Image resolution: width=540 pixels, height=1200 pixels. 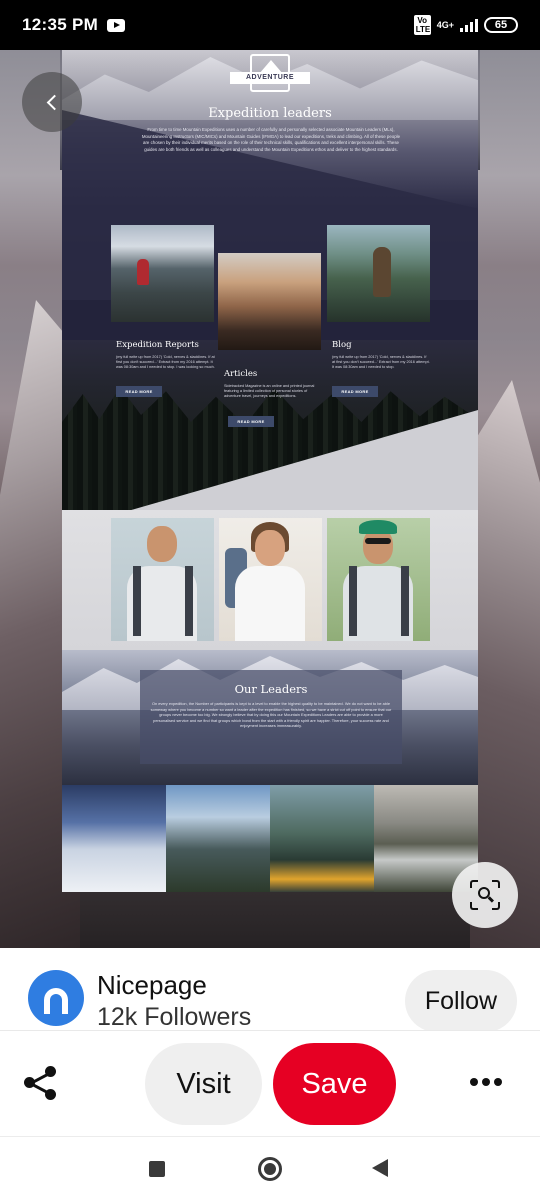 I want to click on leaders-title: Our Leaders, so click(x=271, y=689).